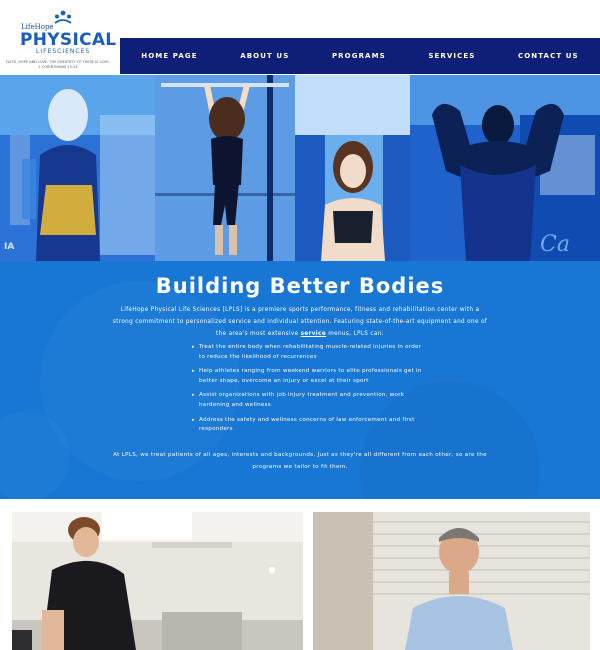 Image resolution: width=600 pixels, height=650 pixels. I want to click on hero-photo-athlete: IA, so click(77, 168).